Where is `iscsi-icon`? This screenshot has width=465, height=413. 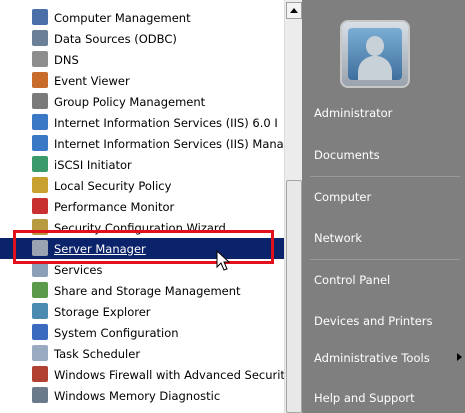
iscsi-icon is located at coordinates (40, 164).